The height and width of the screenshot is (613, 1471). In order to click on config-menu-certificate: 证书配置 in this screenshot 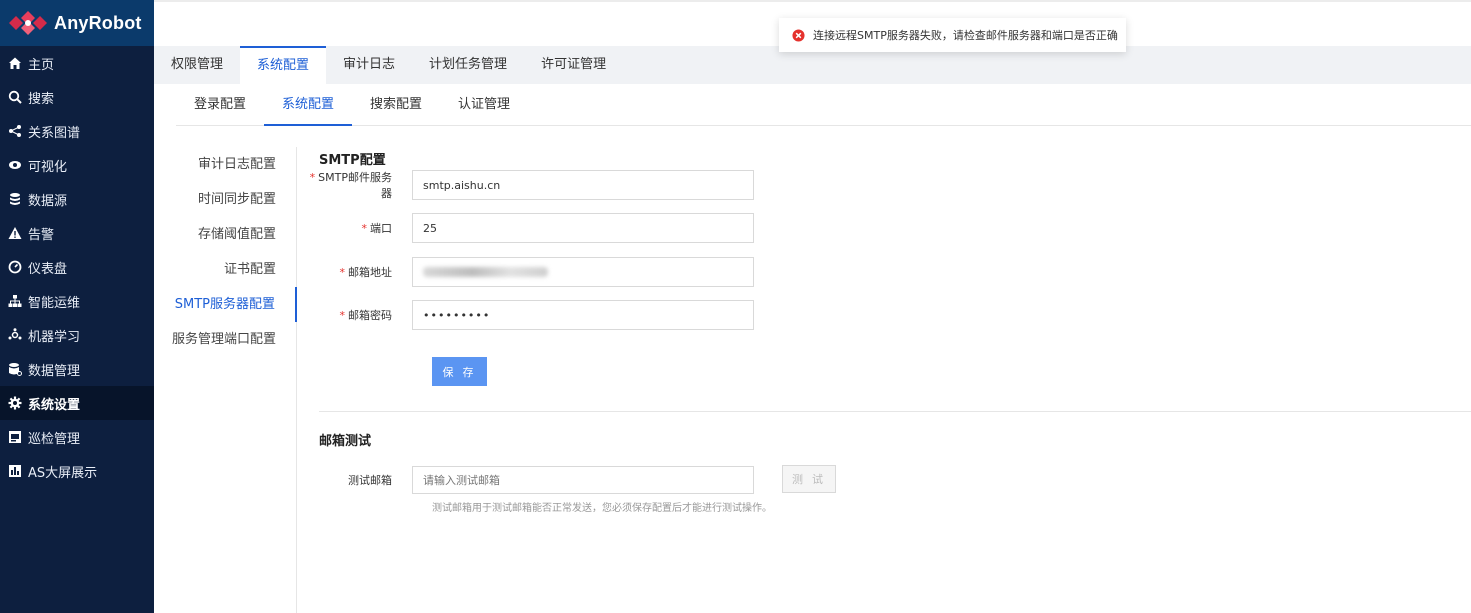, I will do `click(225, 269)`.